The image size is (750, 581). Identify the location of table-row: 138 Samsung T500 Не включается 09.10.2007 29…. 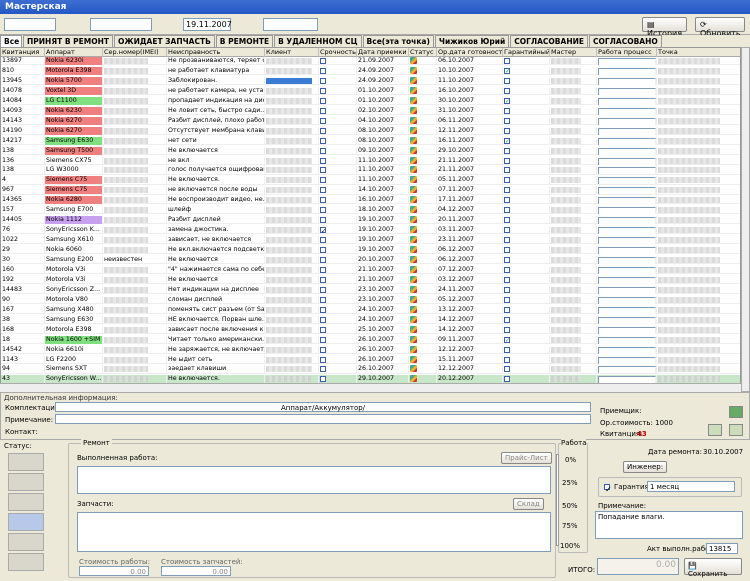
(370, 150).